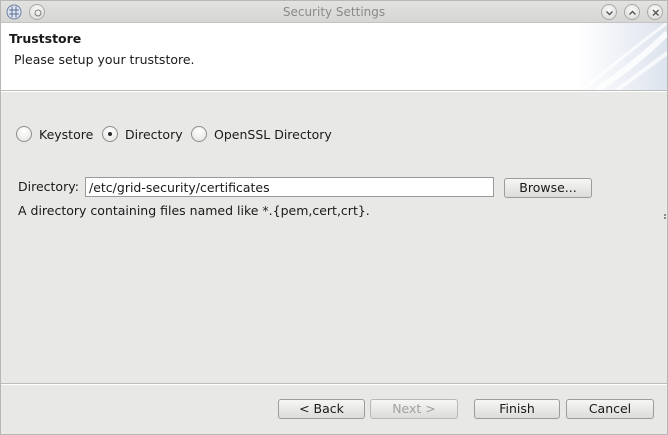  Describe the element at coordinates (321, 409) in the screenshot. I see `back-button: < Back` at that location.